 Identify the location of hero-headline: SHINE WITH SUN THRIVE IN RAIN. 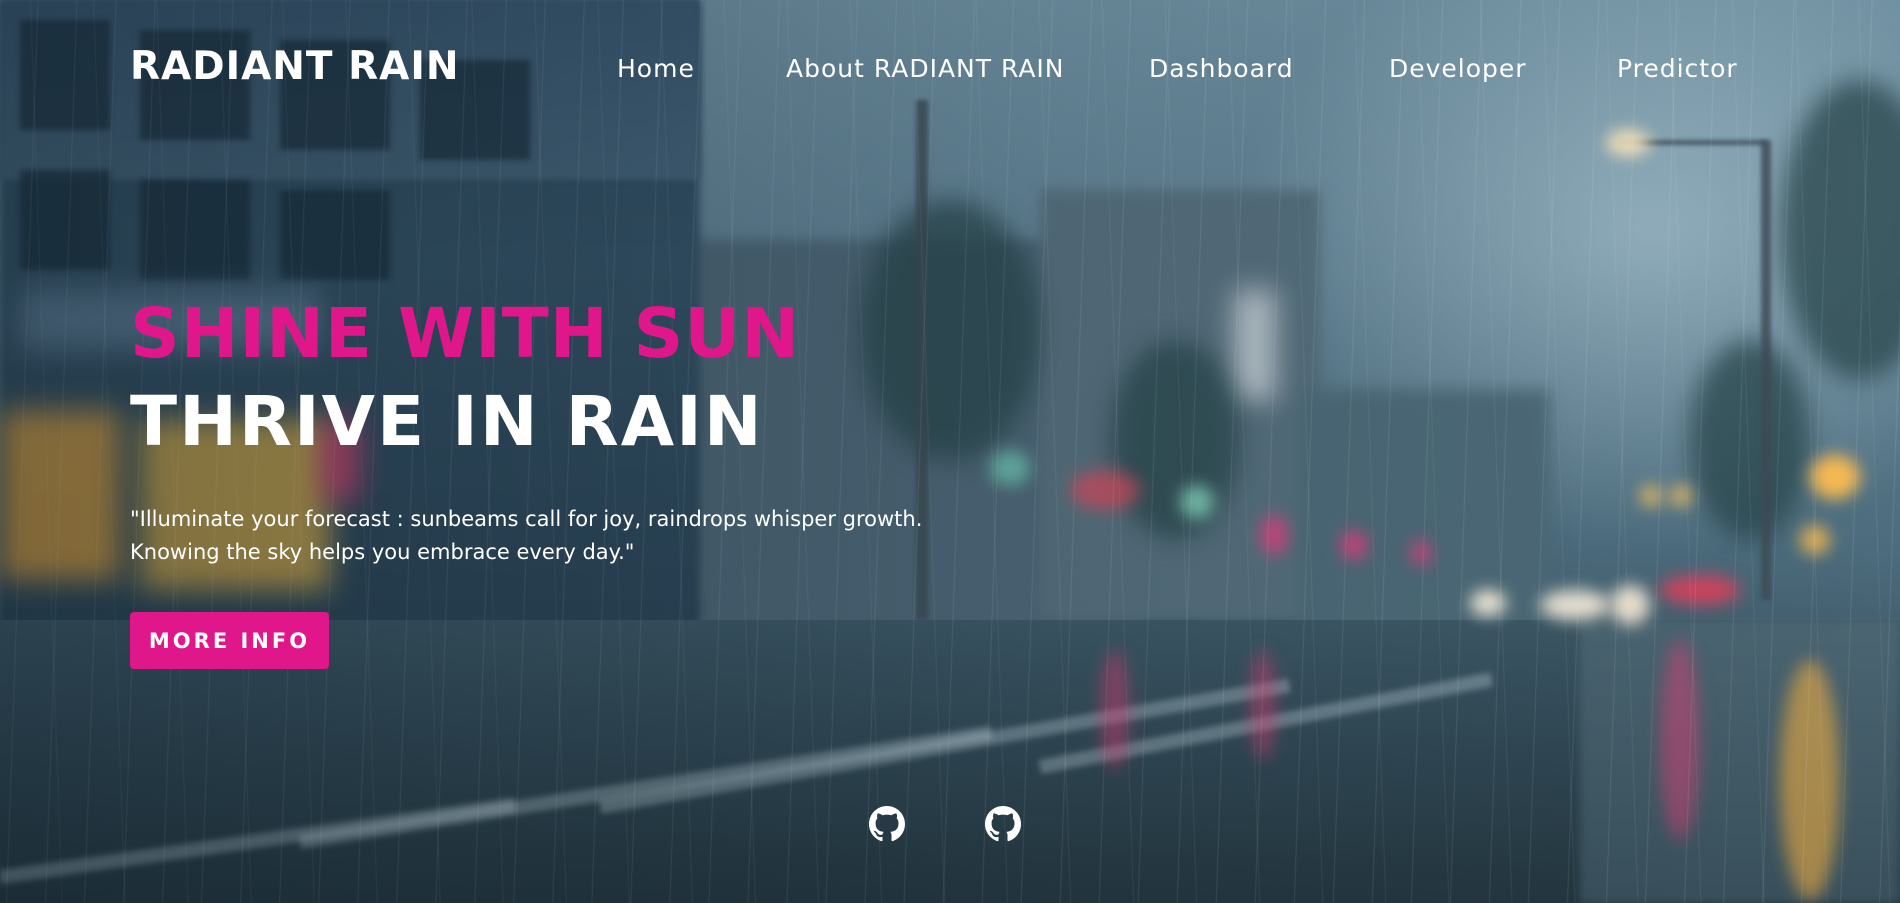
(580, 378).